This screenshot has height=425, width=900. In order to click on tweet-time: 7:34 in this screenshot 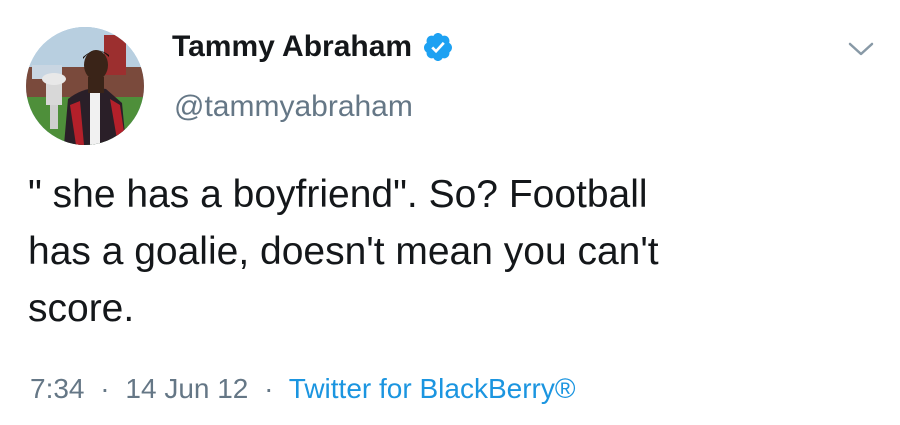, I will do `click(57, 388)`.